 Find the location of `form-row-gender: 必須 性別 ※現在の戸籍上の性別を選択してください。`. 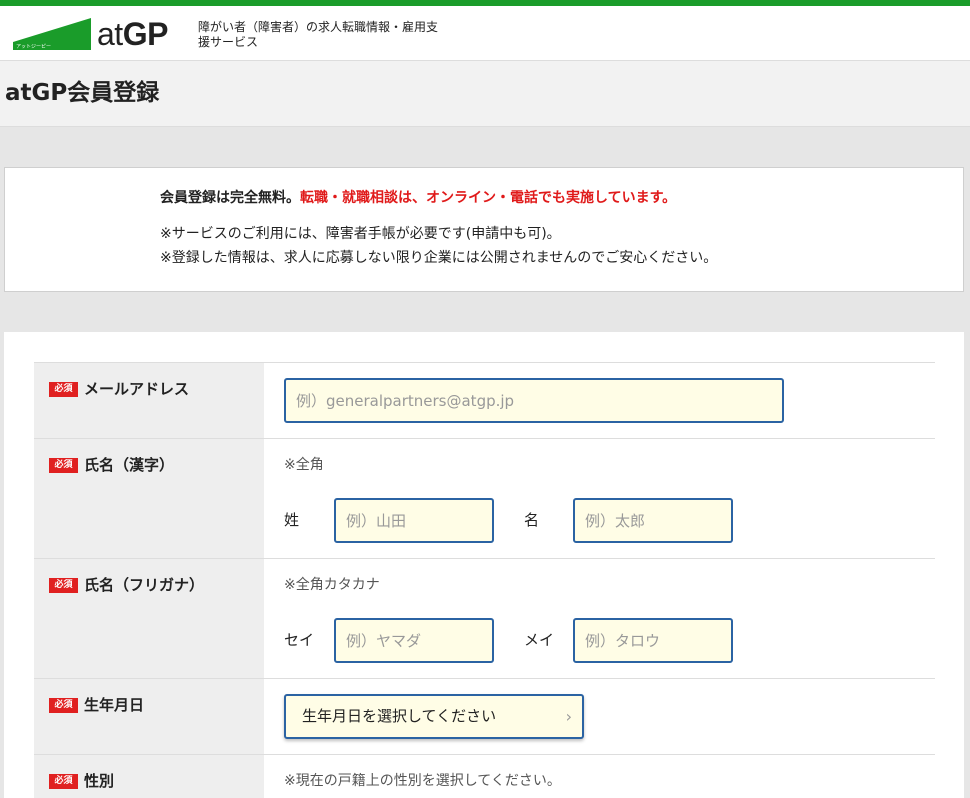

form-row-gender: 必須 性別 ※現在の戸籍上の性別を選択してください。 is located at coordinates (484, 776).